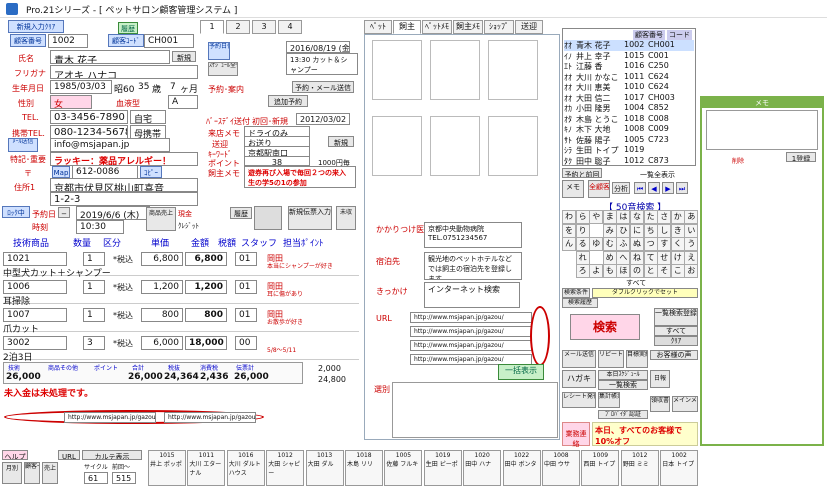  What do you see at coordinates (579, 400) in the screenshot?
I see `receipt-button: レシート発行` at bounding box center [579, 400].